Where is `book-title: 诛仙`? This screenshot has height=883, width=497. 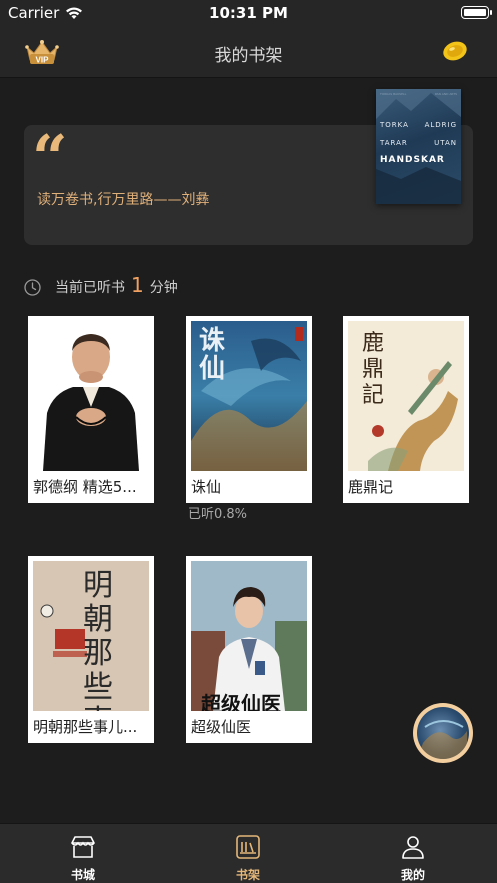 book-title: 诛仙 is located at coordinates (206, 487).